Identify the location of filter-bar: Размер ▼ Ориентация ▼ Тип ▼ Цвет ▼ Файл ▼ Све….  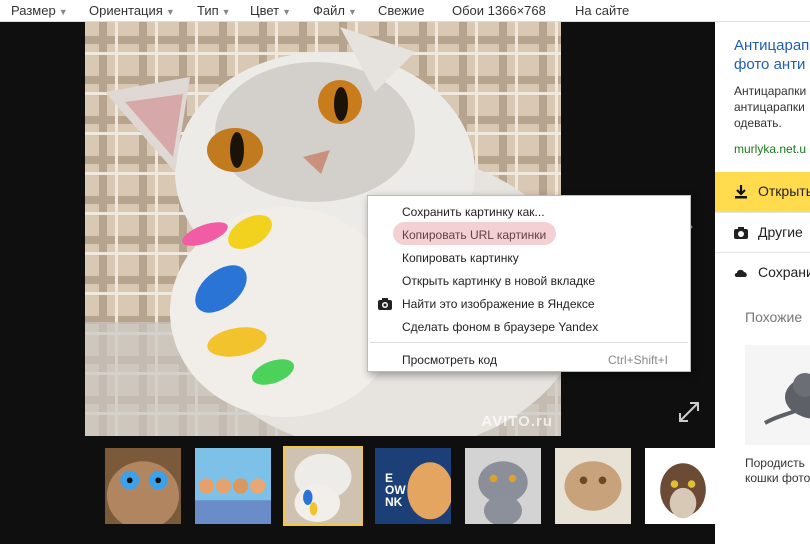
(405, 11).